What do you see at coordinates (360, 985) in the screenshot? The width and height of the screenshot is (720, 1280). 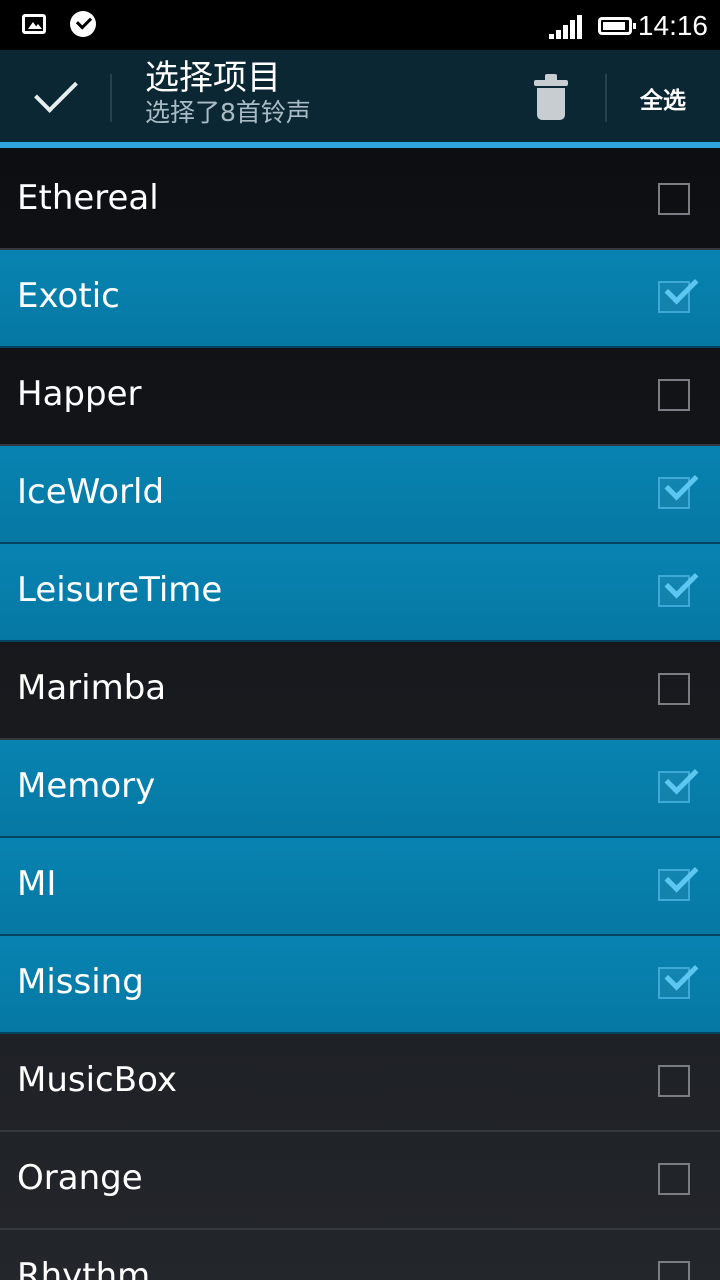 I see `list-item: Missing` at bounding box center [360, 985].